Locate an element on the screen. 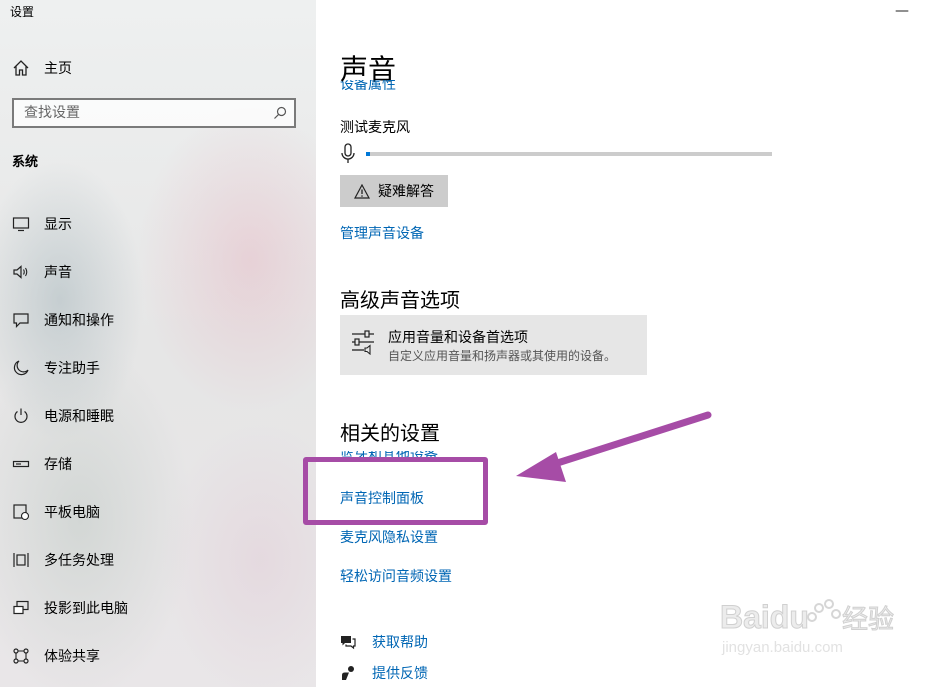 This screenshot has width=939, height=687. get-help-link: 获取帮助 is located at coordinates (384, 642).